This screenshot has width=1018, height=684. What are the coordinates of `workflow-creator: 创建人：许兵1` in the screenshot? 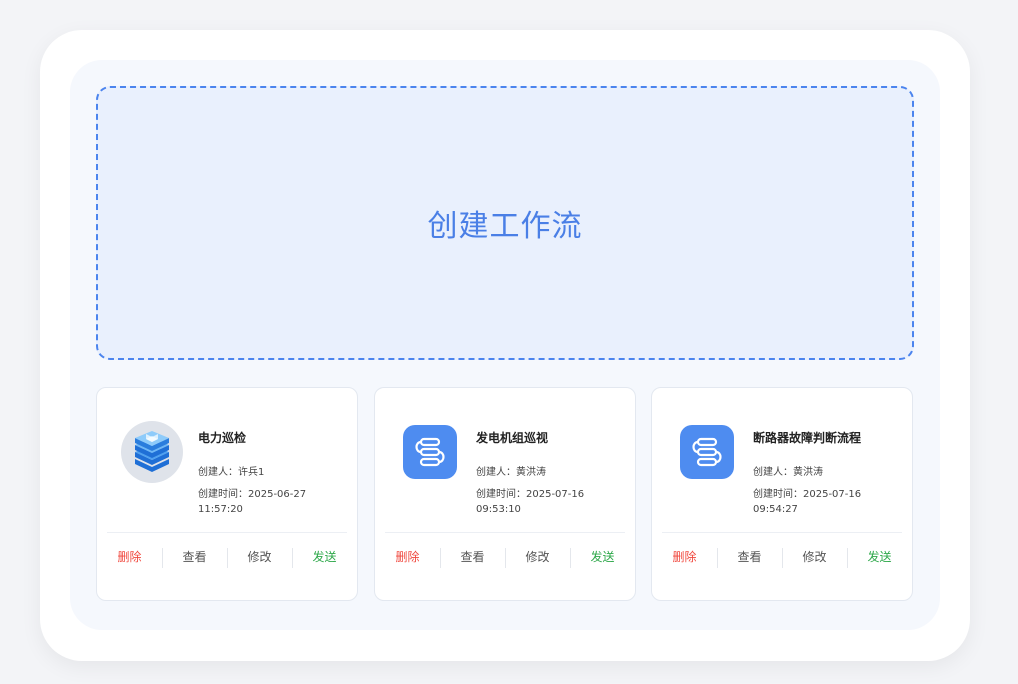 It's located at (231, 470).